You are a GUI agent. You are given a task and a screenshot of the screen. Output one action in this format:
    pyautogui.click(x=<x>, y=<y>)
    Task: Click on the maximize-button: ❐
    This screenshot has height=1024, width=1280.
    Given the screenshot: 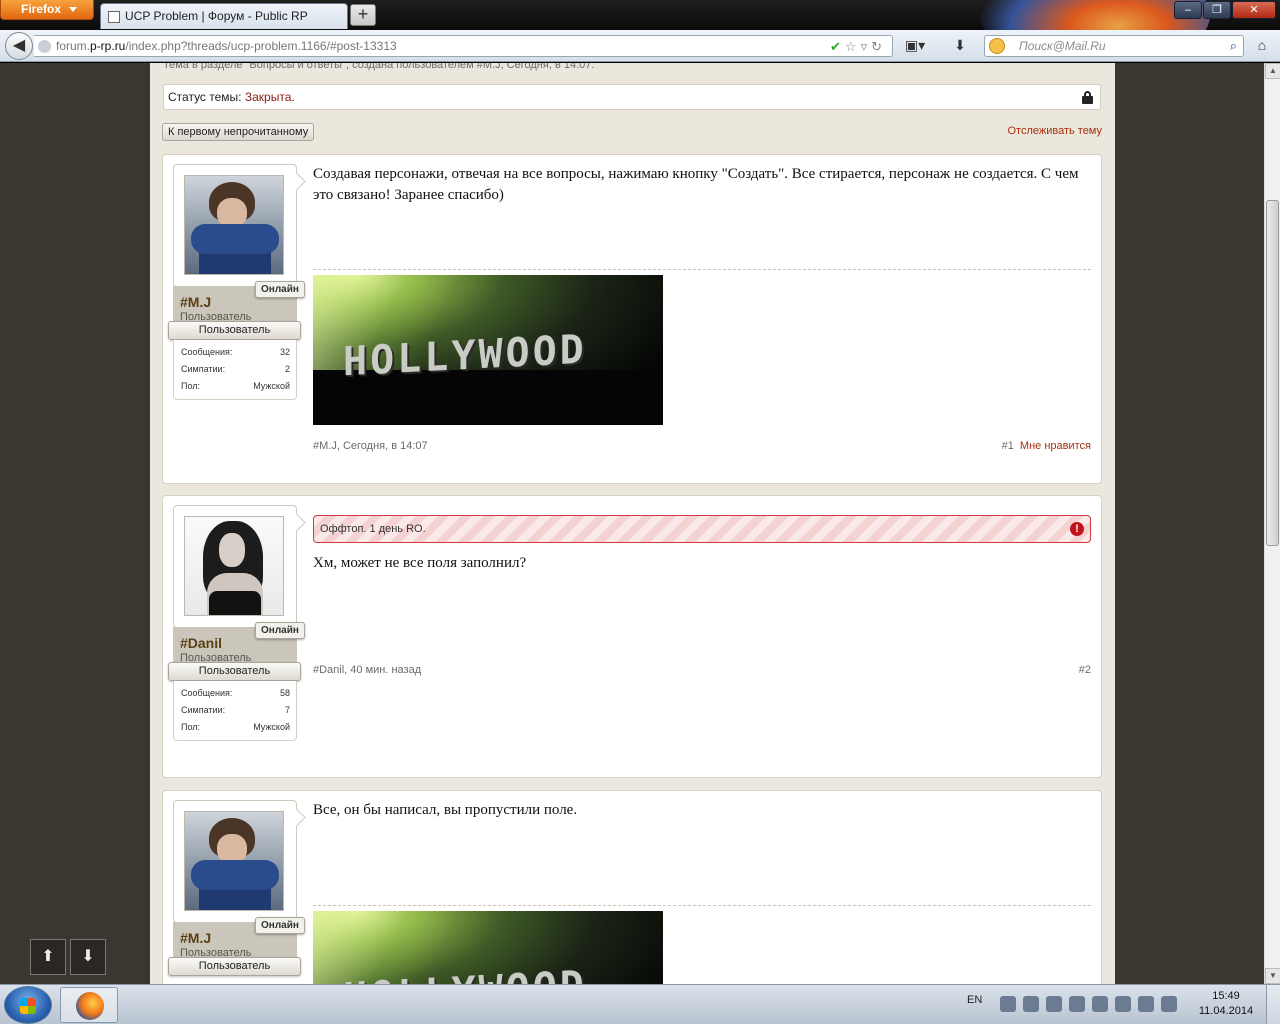 What is the action you would take?
    pyautogui.click(x=1217, y=10)
    